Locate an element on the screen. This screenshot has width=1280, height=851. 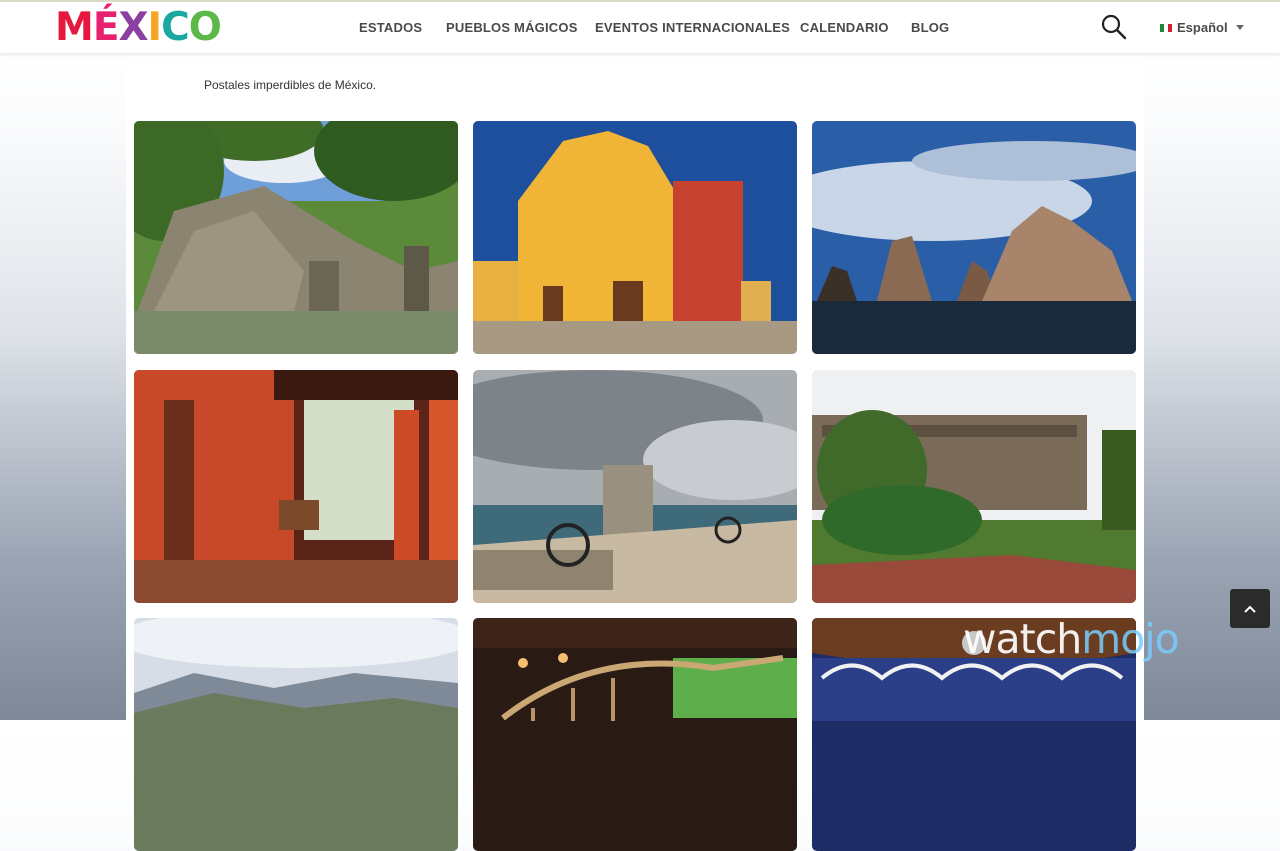
nav-calendario: CALENDARIO is located at coordinates (844, 27).